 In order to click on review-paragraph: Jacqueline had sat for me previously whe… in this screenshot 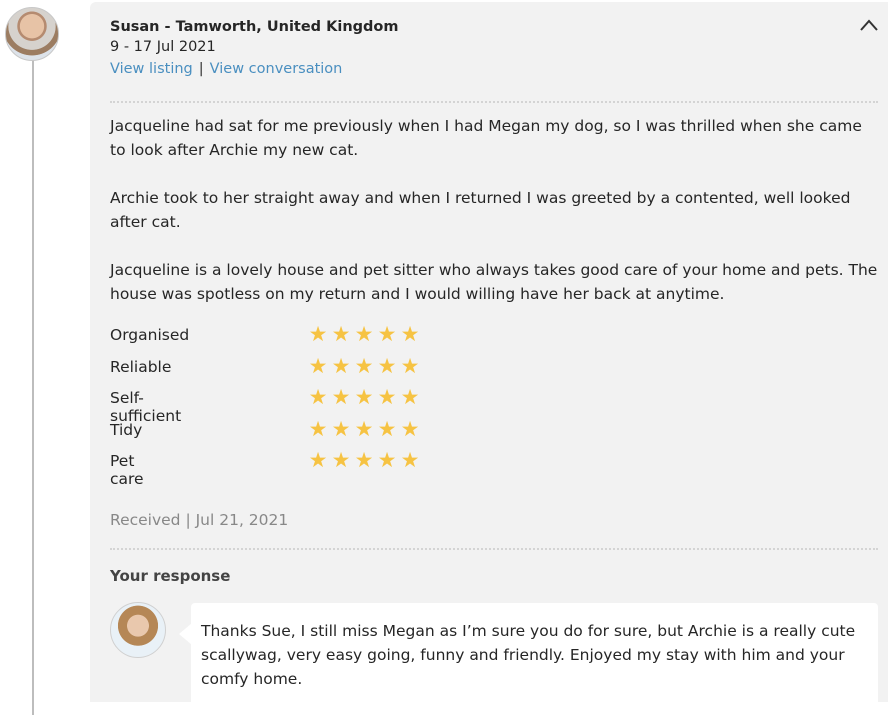, I will do `click(486, 138)`.